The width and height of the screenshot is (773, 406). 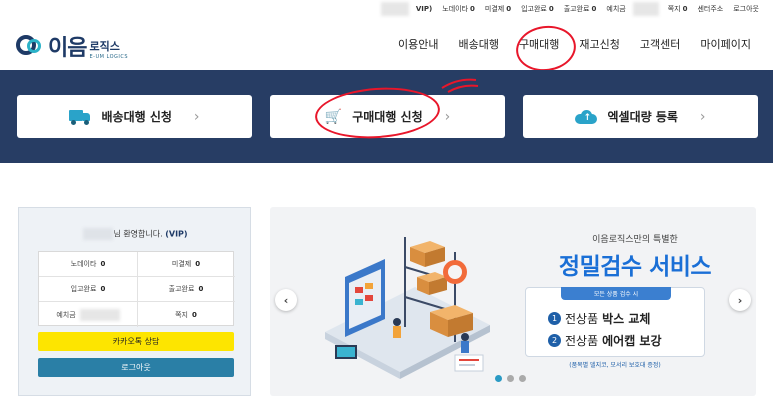 What do you see at coordinates (67, 48) in the screenshot?
I see `logo-eum: 이음` at bounding box center [67, 48].